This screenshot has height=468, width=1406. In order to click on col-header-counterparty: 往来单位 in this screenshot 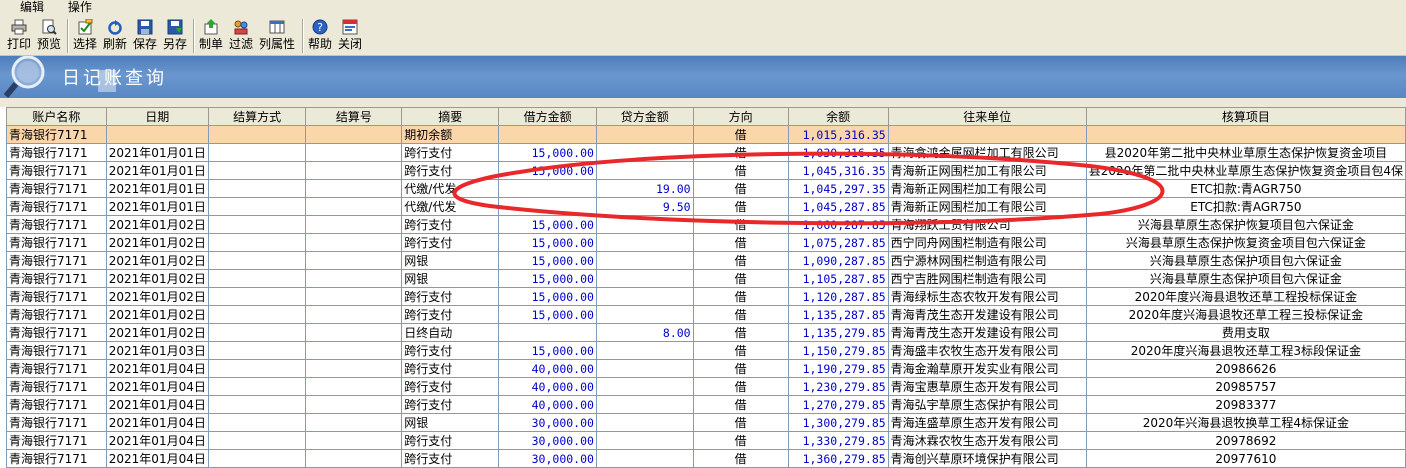, I will do `click(987, 116)`.